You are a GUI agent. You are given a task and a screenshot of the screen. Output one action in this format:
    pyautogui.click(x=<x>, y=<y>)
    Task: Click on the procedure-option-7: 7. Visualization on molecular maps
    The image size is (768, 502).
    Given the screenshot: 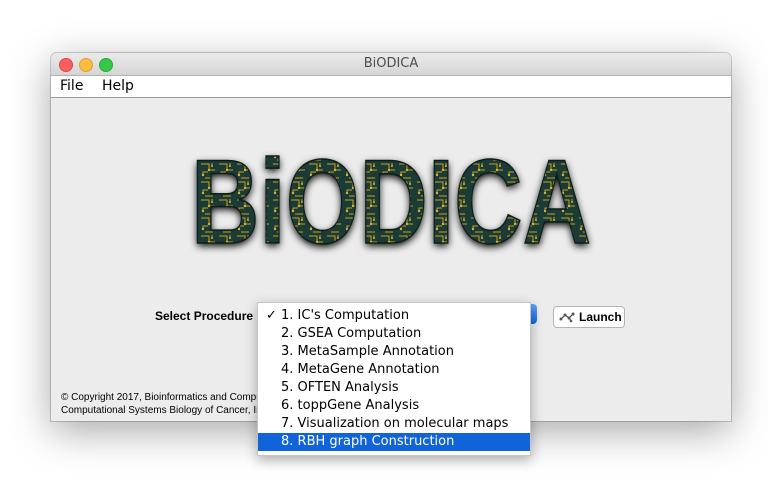 What is the action you would take?
    pyautogui.click(x=394, y=424)
    